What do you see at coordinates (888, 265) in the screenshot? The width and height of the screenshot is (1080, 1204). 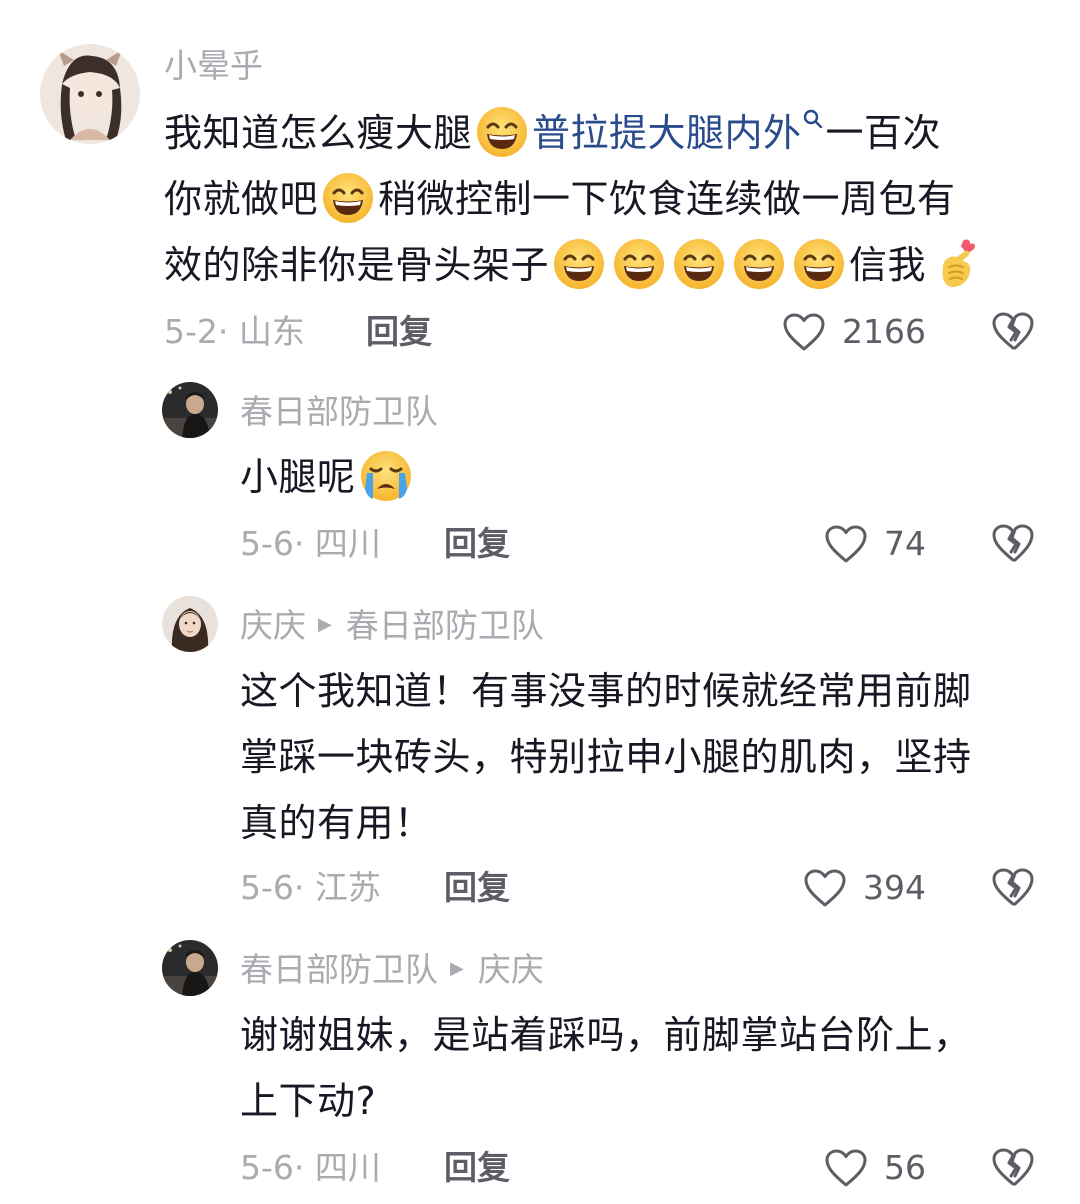 I see `text-segment: 信我` at bounding box center [888, 265].